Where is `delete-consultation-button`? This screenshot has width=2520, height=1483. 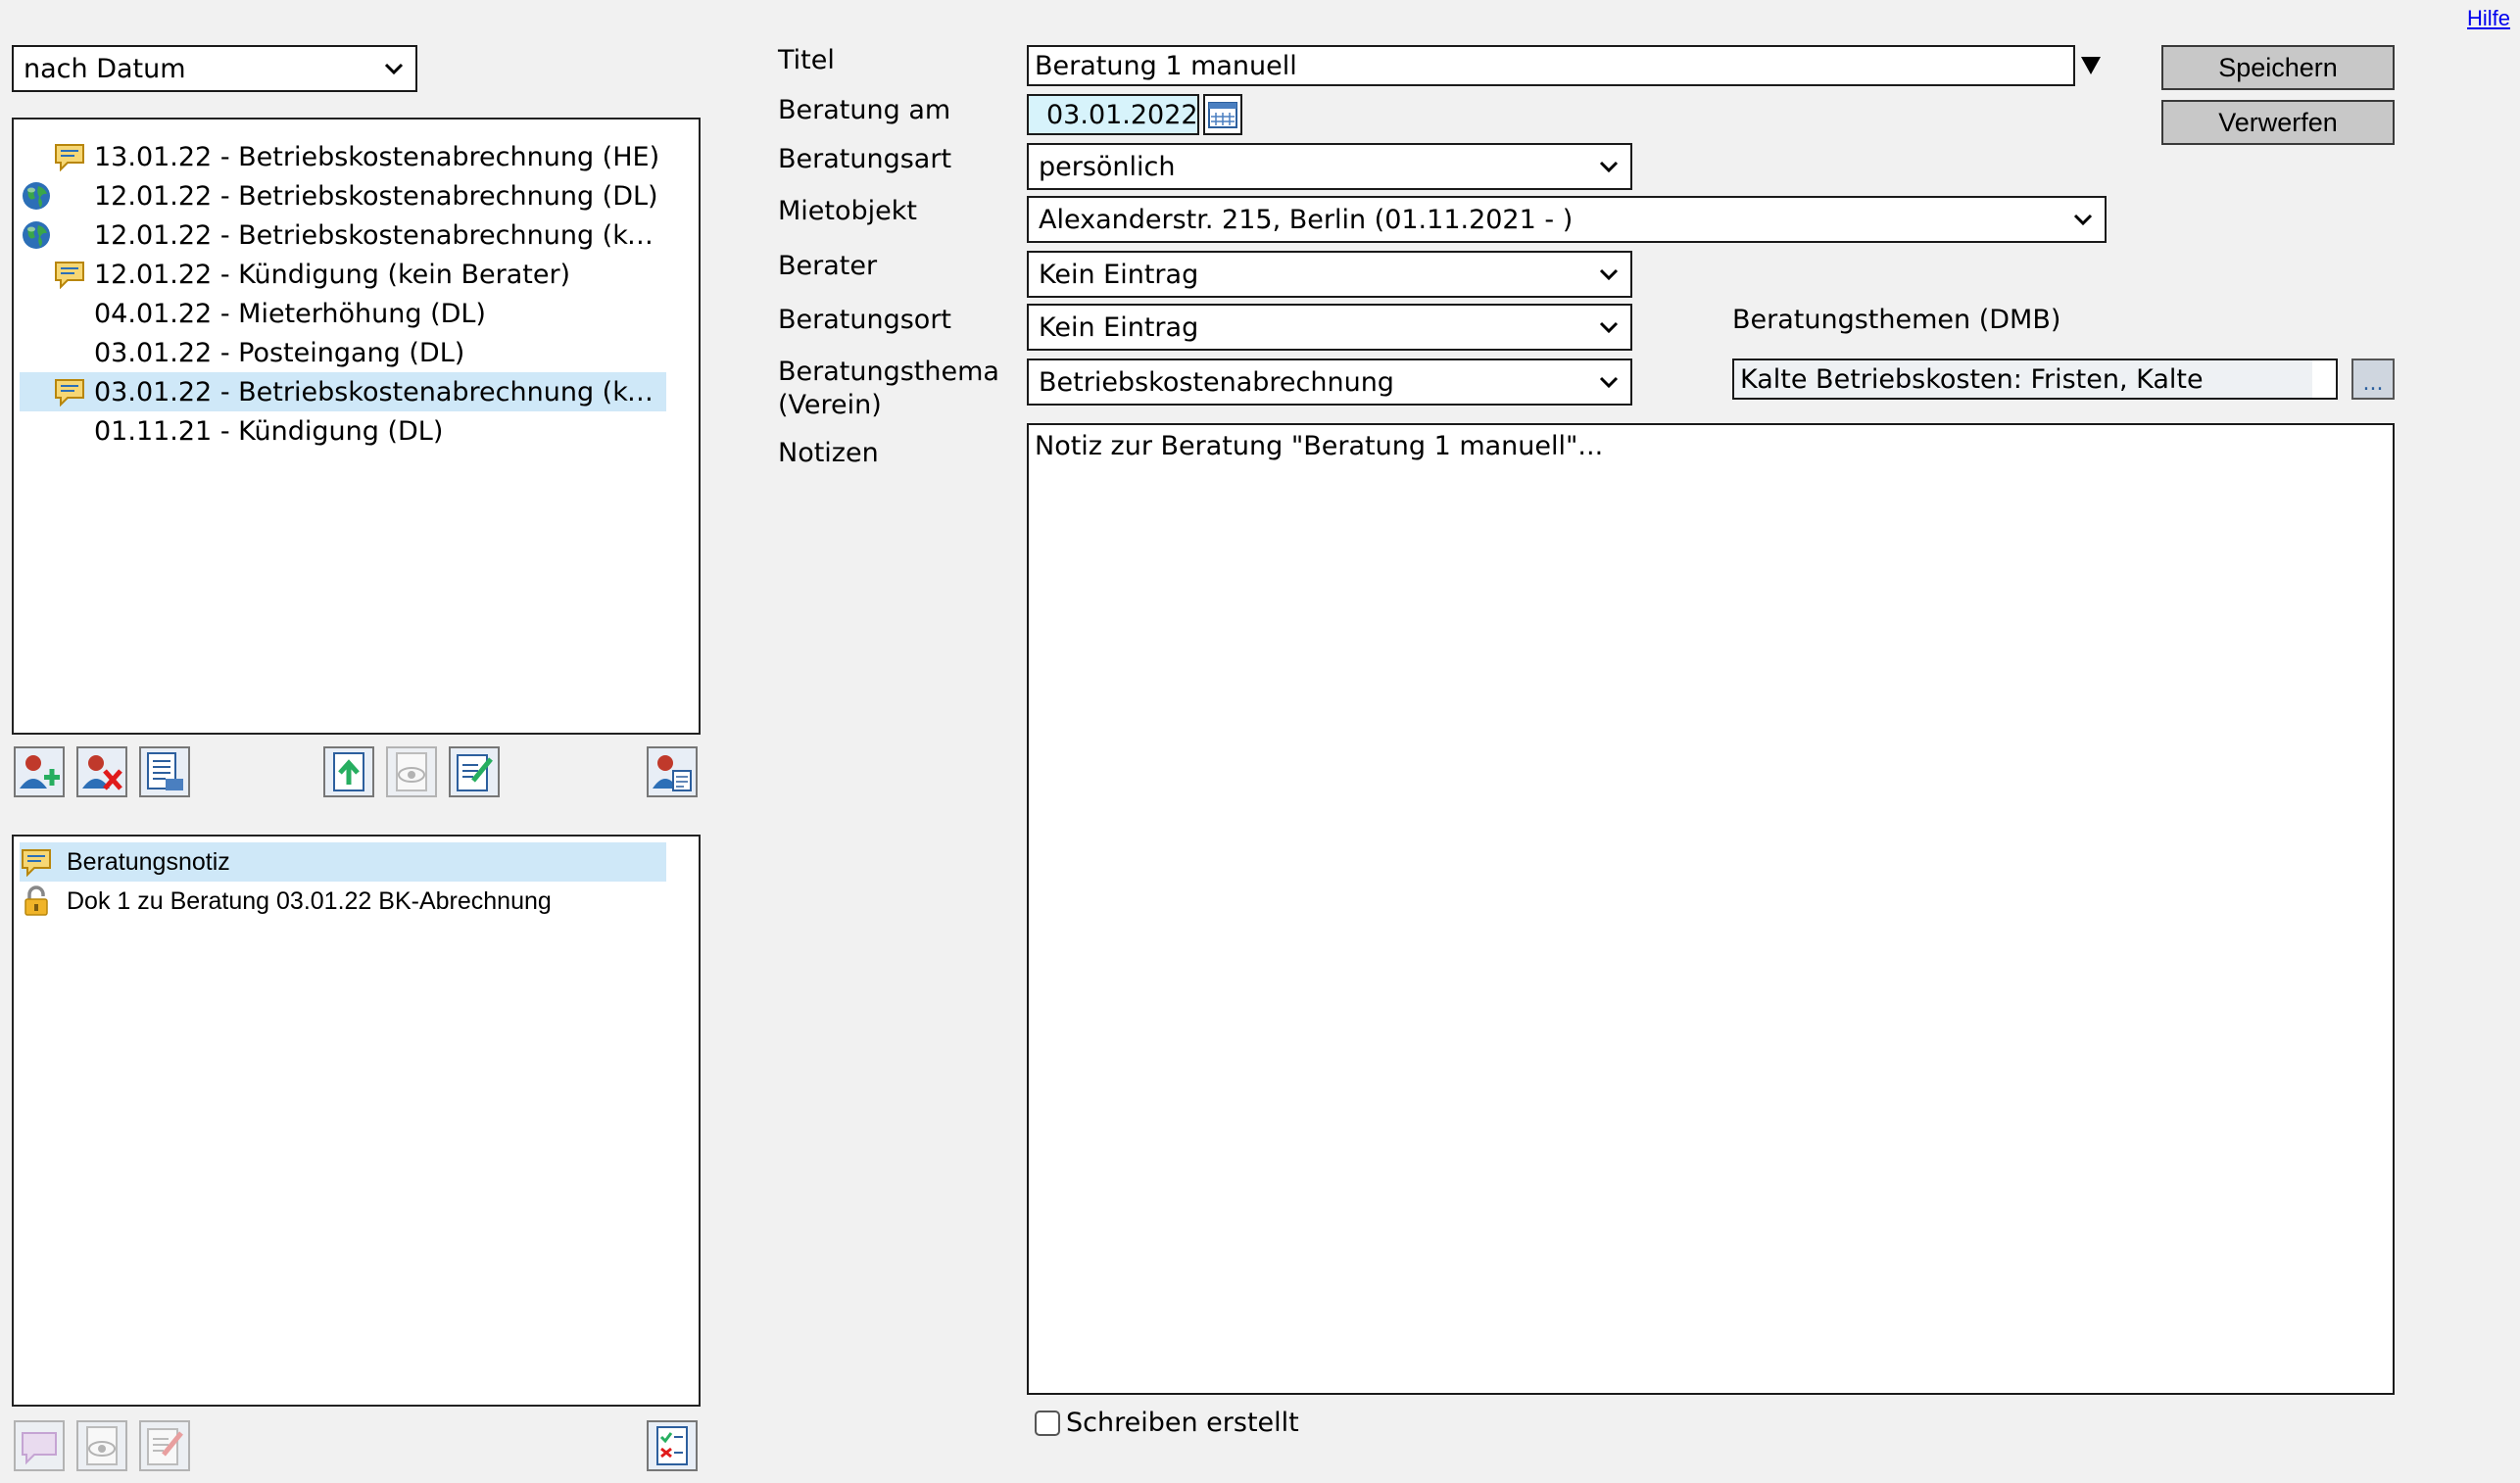 delete-consultation-button is located at coordinates (101, 771).